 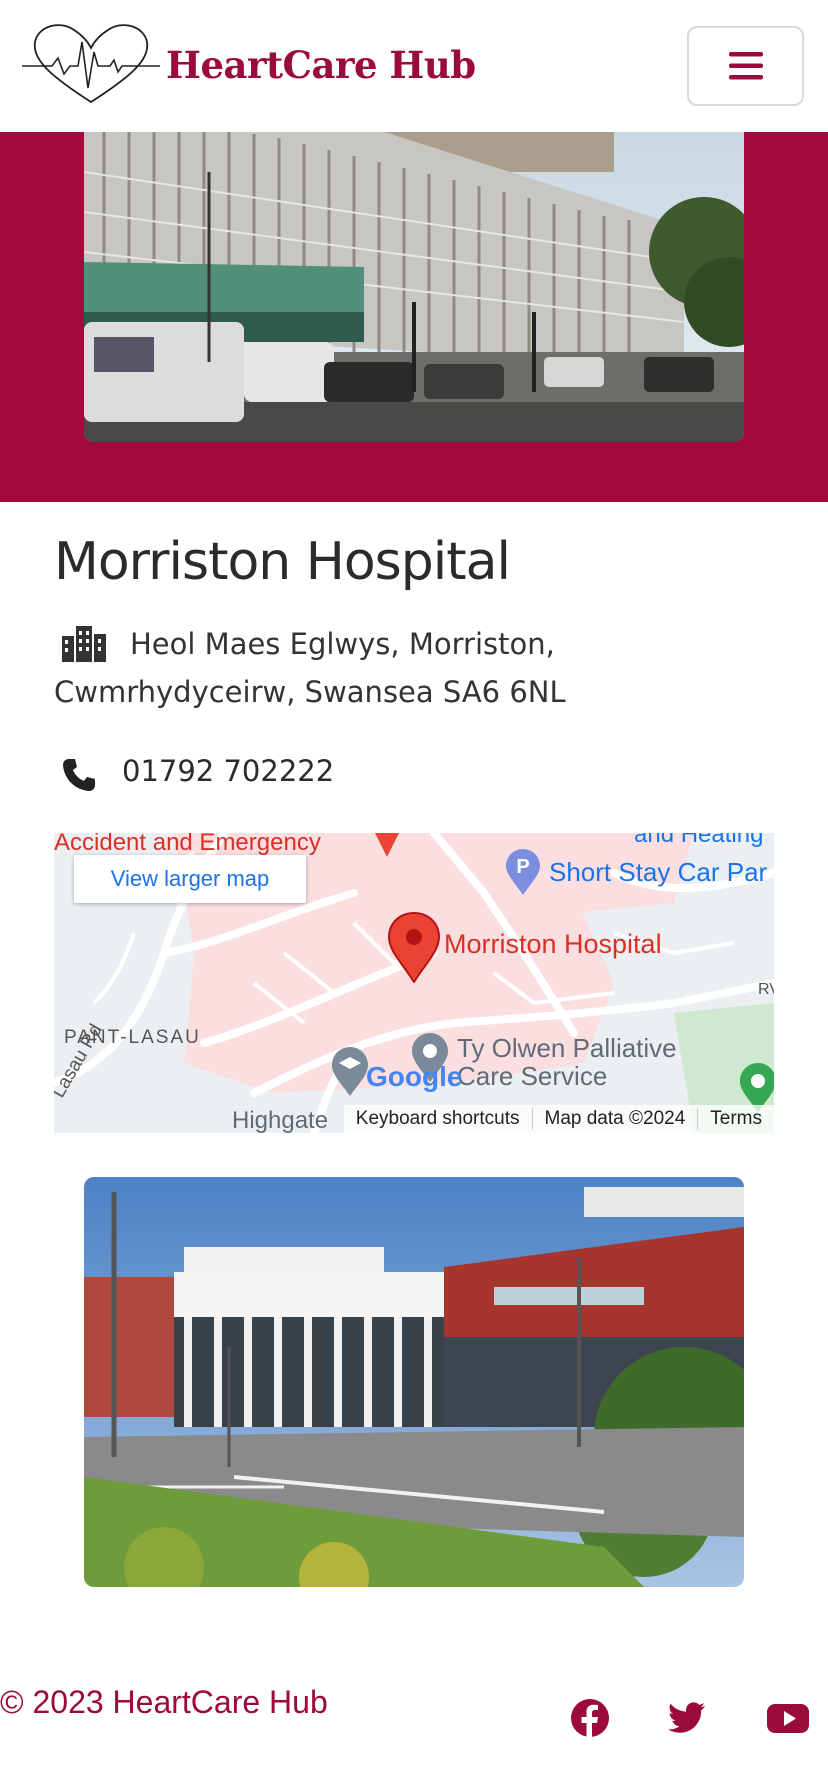 What do you see at coordinates (187, 845) in the screenshot?
I see `map-label-emergency: Accident and Emergency` at bounding box center [187, 845].